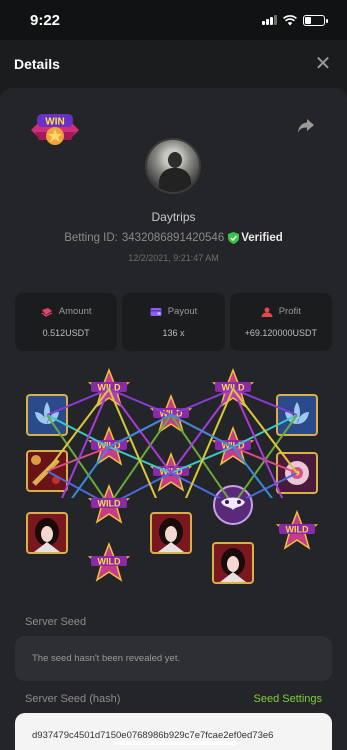 This screenshot has height=750, width=347. Describe the element at coordinates (173, 64) in the screenshot. I see `details-header: Details ✕` at that location.